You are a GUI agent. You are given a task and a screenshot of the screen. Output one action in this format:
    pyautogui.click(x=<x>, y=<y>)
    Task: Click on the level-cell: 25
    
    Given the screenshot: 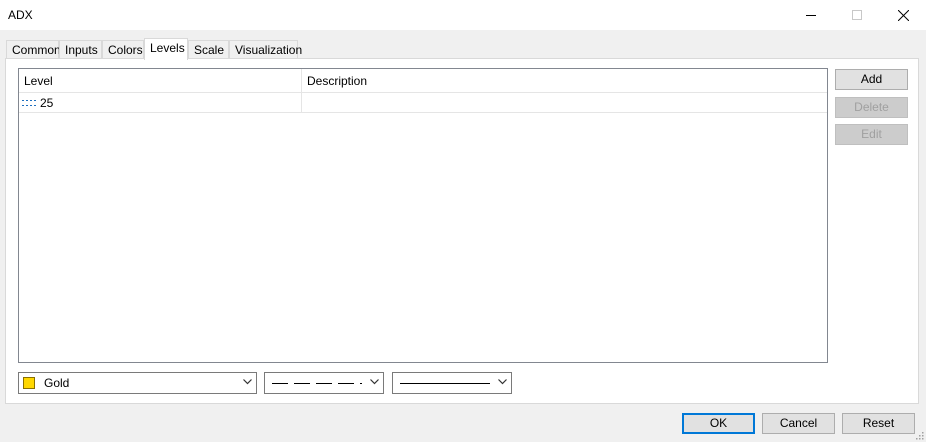 What is the action you would take?
    pyautogui.click(x=37, y=103)
    